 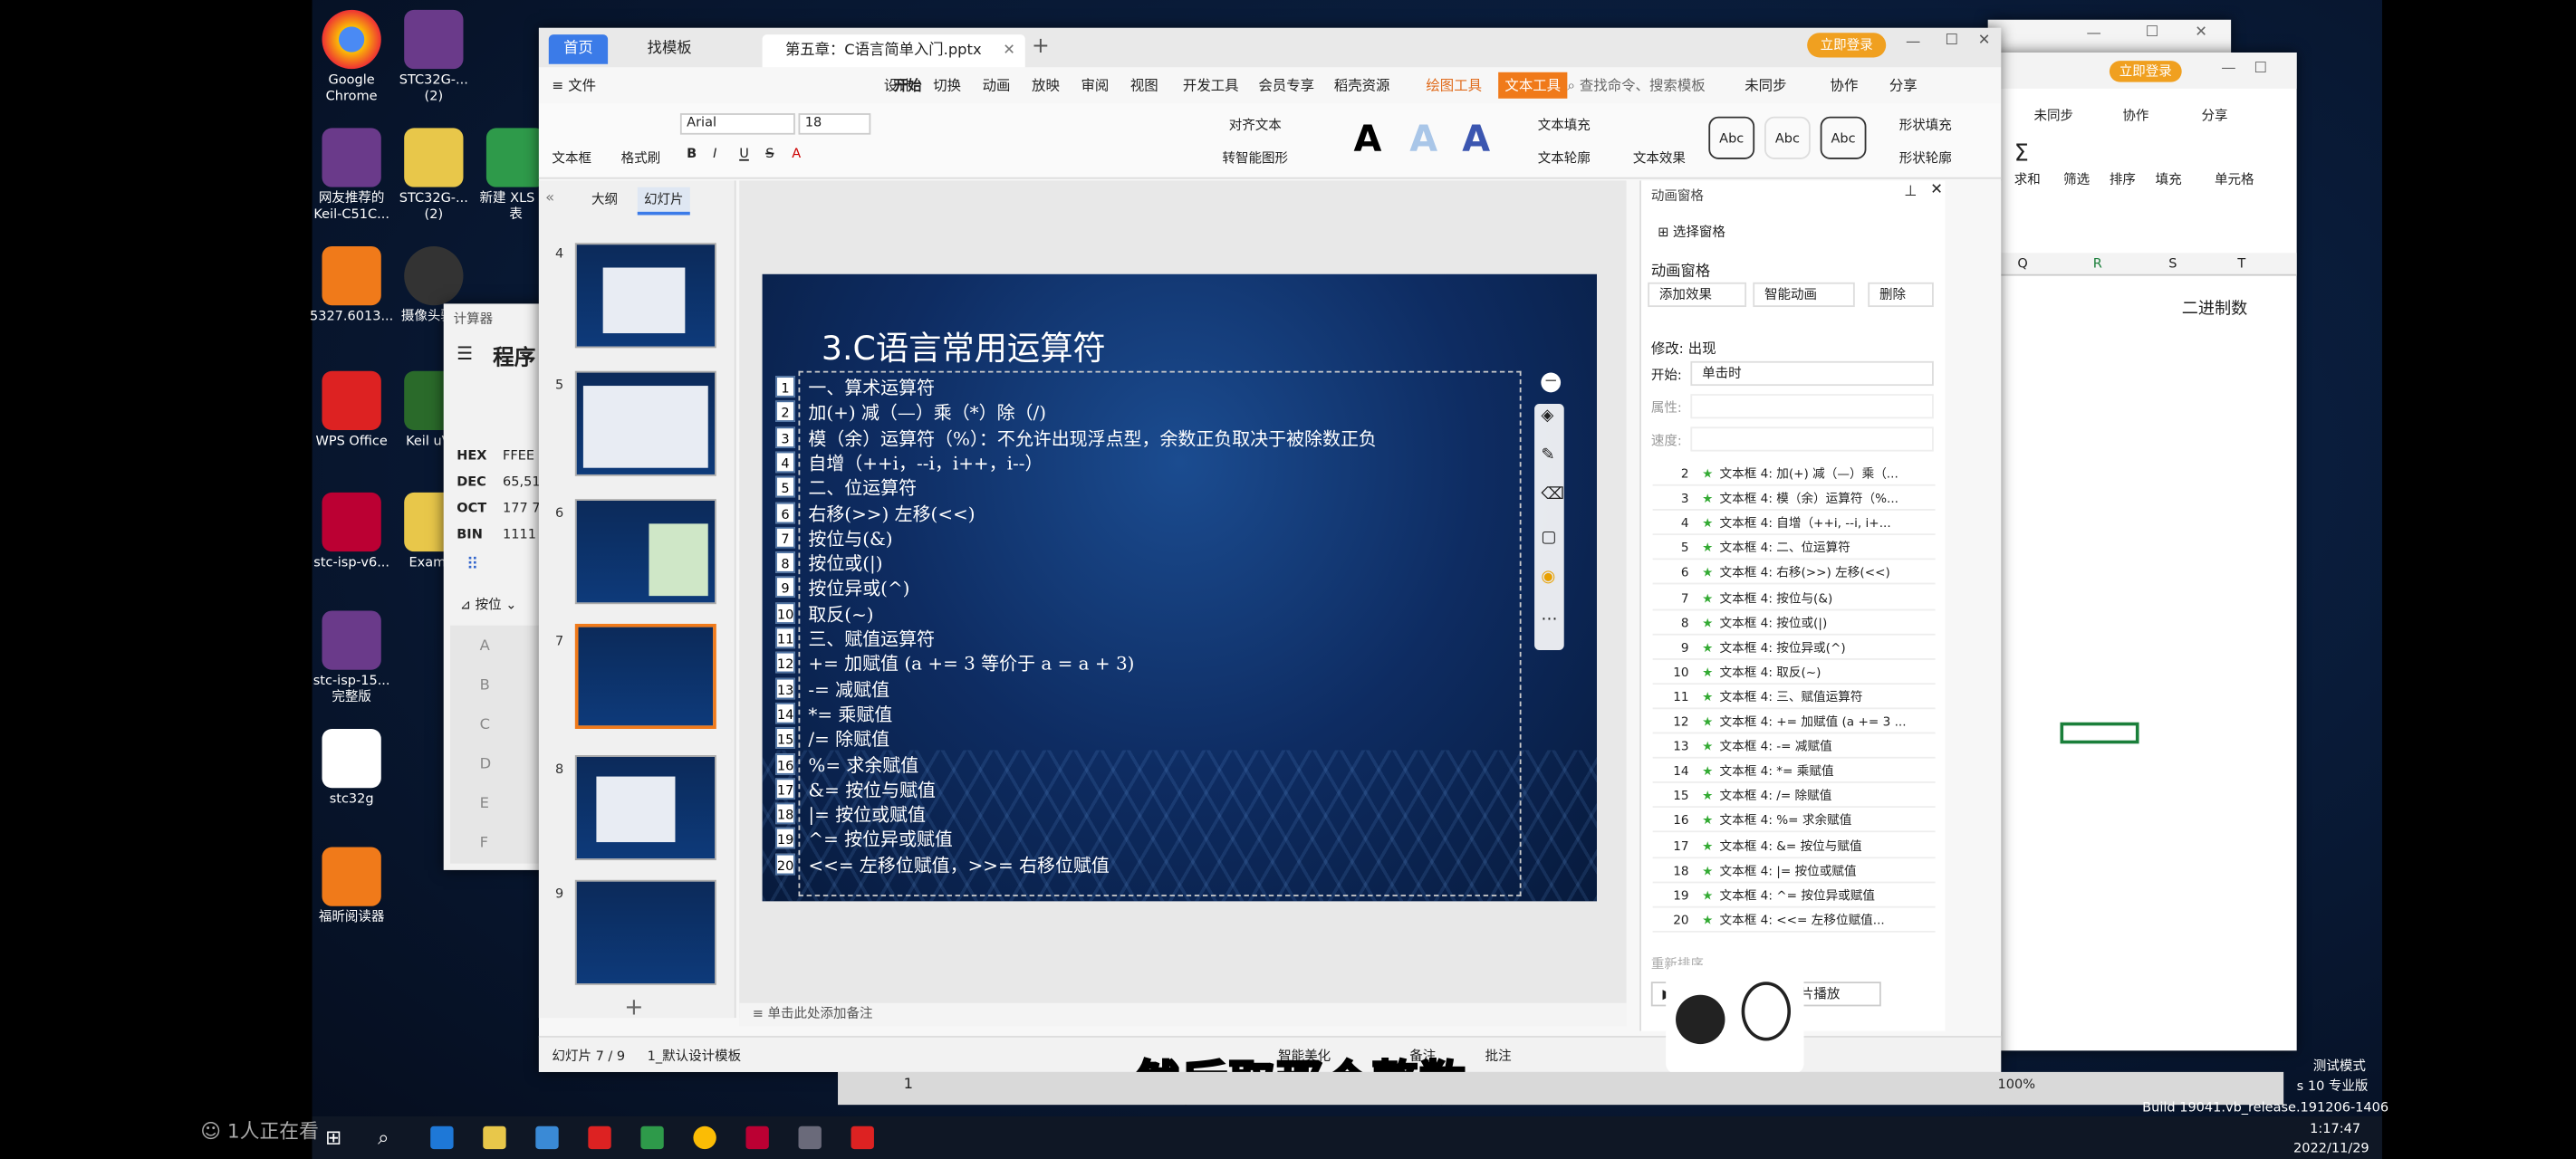 I want to click on wps-taskbar-icon, so click(x=599, y=1137).